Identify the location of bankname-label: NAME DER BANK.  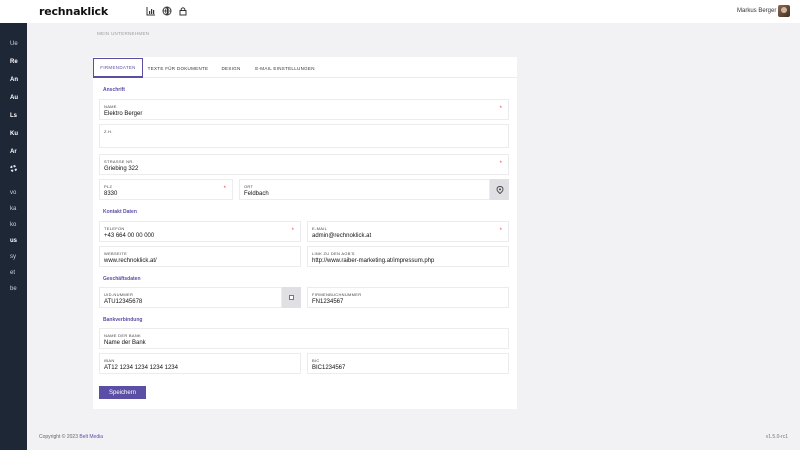
(123, 335).